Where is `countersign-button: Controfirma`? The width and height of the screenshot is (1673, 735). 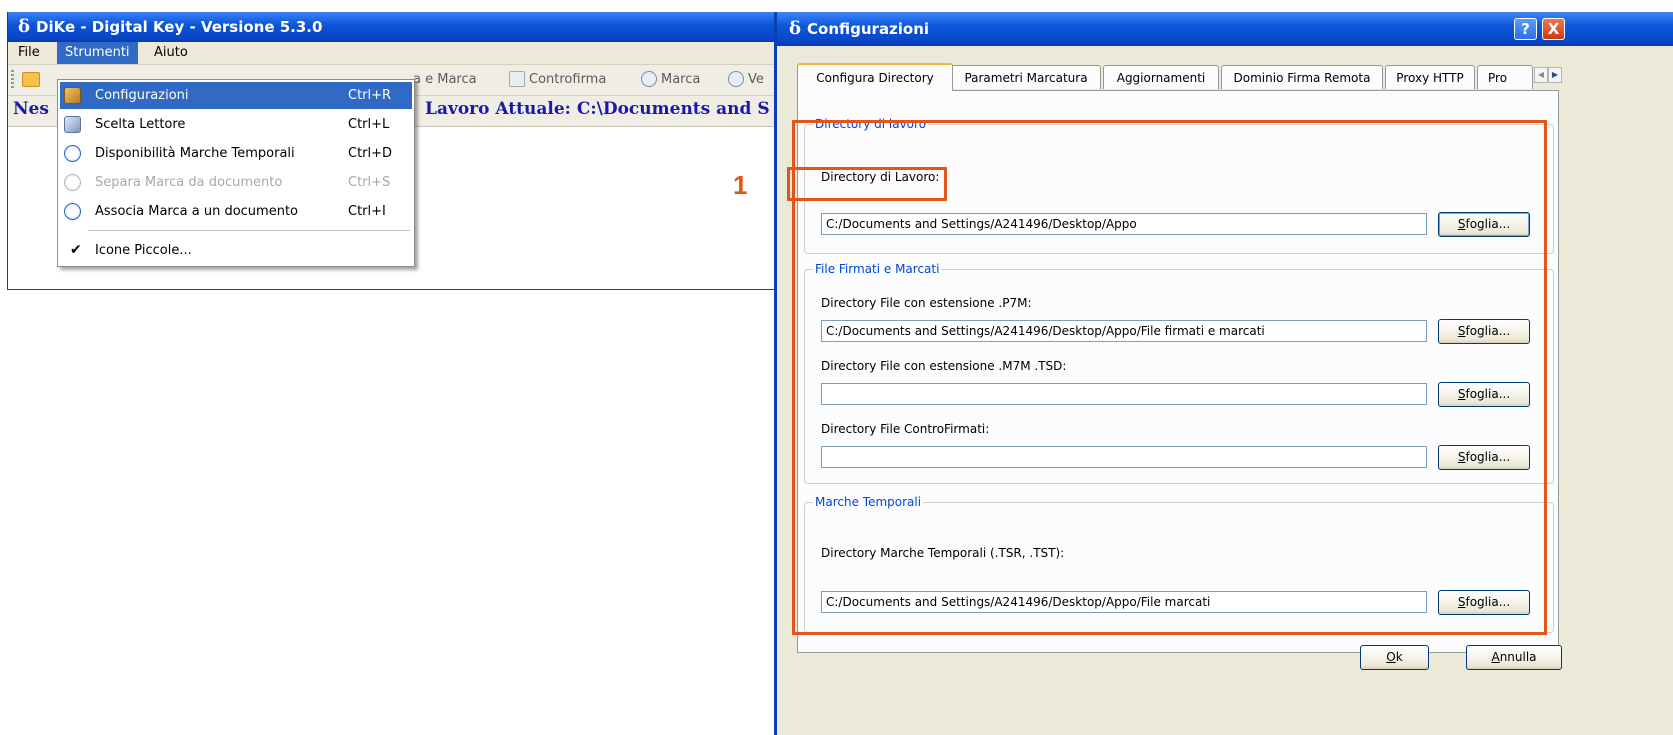 countersign-button: Controfirma is located at coordinates (557, 80).